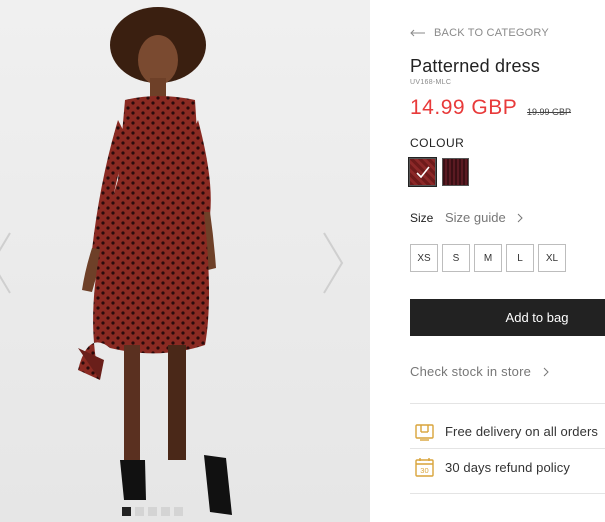 Image resolution: width=605 pixels, height=522 pixels. Describe the element at coordinates (475, 217) in the screenshot. I see `size-guide-label: Size guide` at that location.